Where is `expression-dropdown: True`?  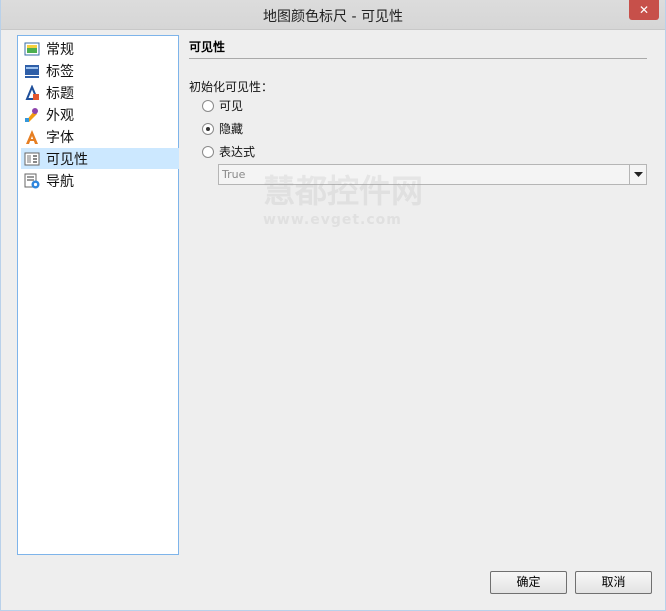
expression-dropdown: True is located at coordinates (432, 174).